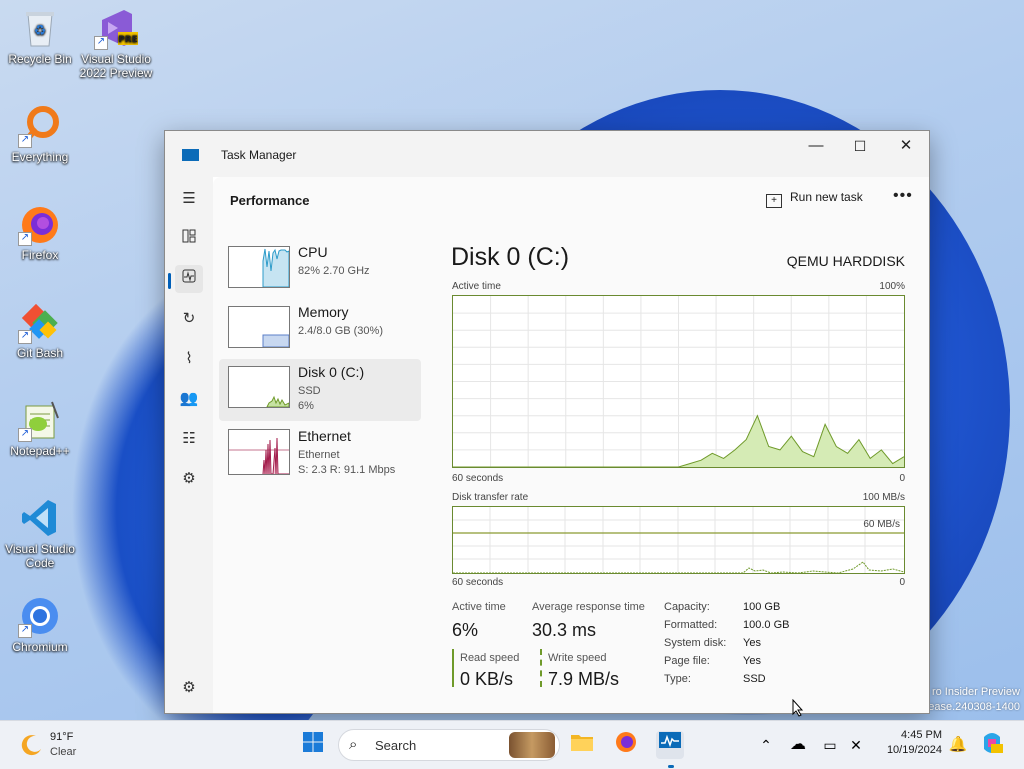 The height and width of the screenshot is (769, 1024). What do you see at coordinates (670, 740) in the screenshot?
I see `task-manager-icon` at bounding box center [670, 740].